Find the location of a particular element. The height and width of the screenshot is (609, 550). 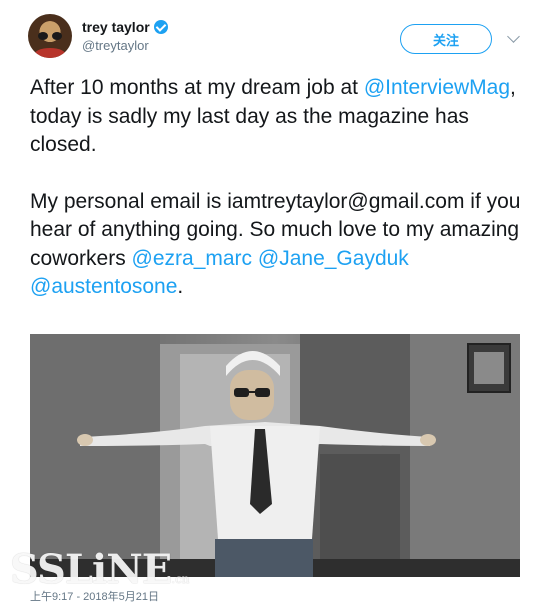

display-name-row: trey taylor is located at coordinates (125, 27).